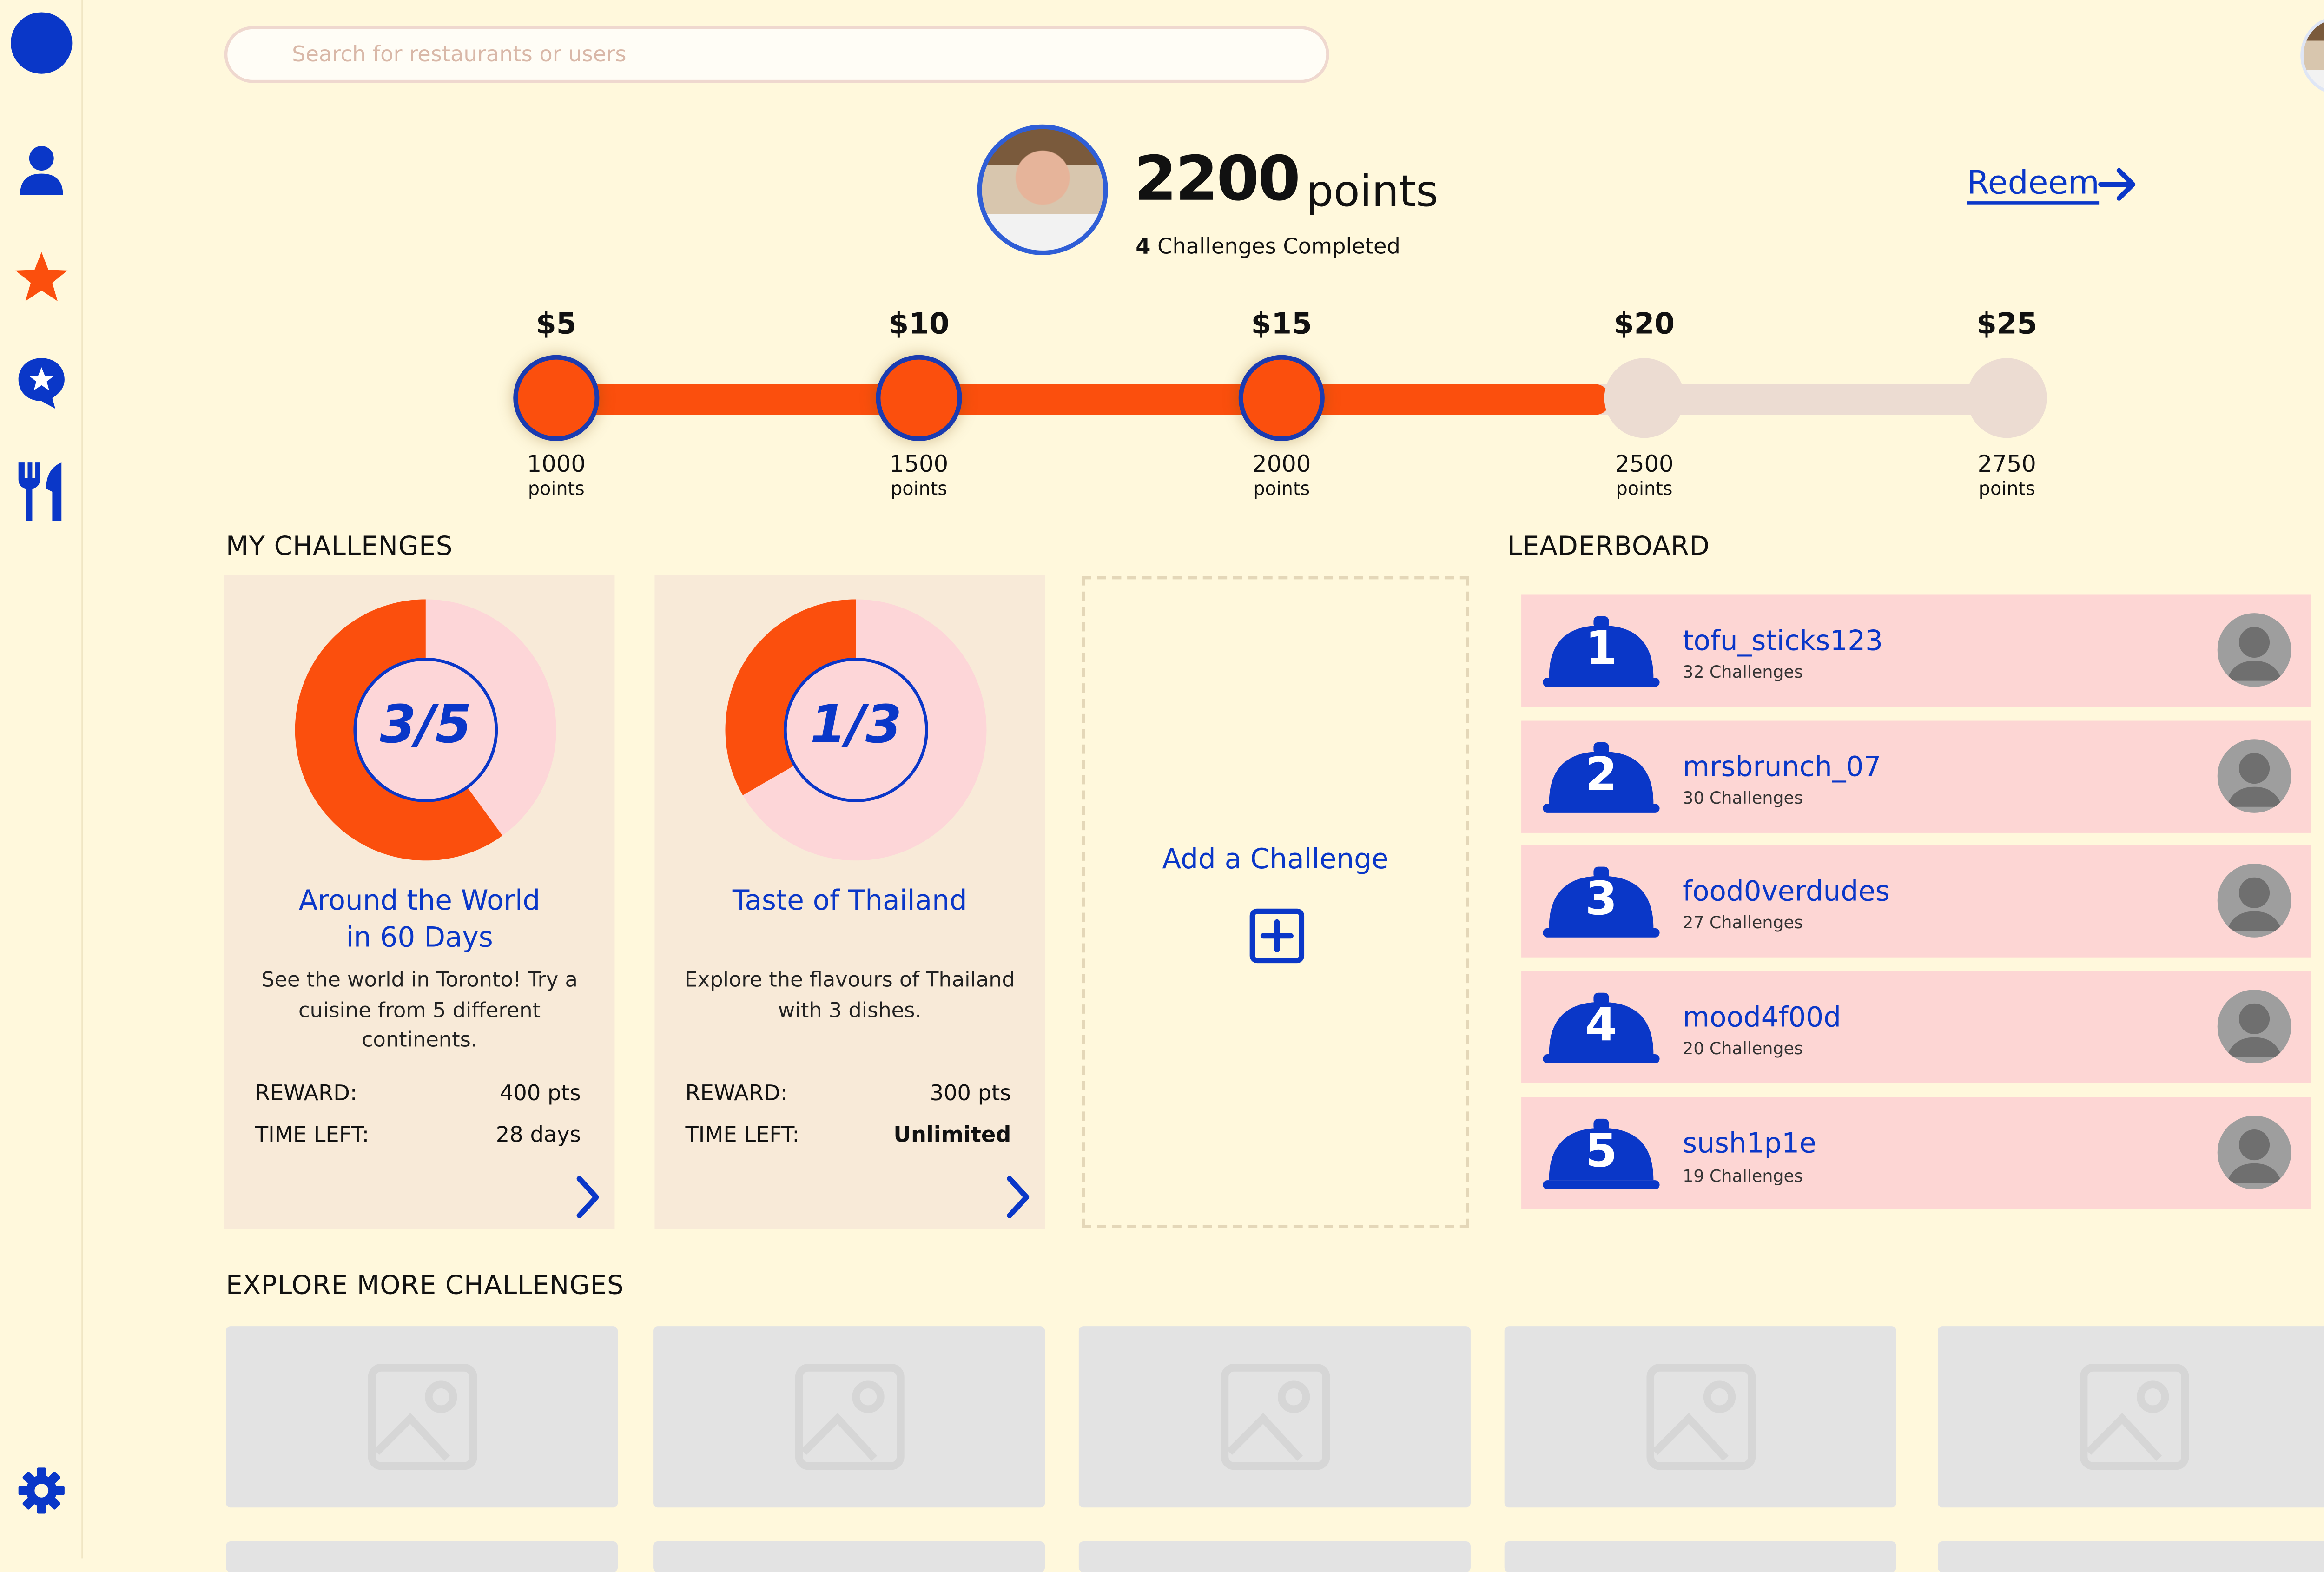  I want to click on leaderboard-row: 1 tofu_sticks123 32 Challenges, so click(1916, 650).